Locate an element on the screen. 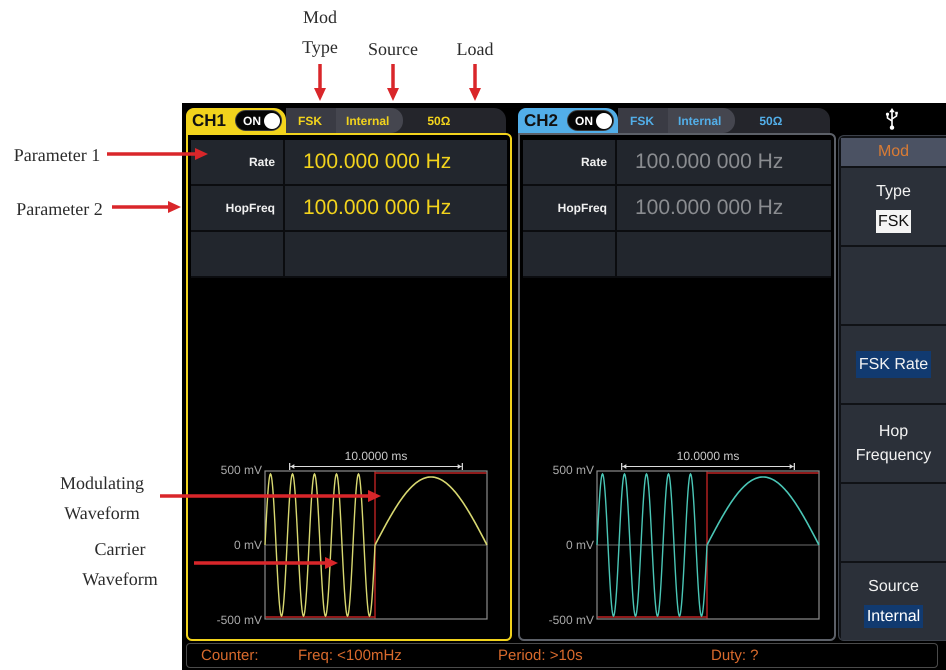 Image resolution: width=946 pixels, height=670 pixels. channel-tab: CH2 ON is located at coordinates (568, 120).